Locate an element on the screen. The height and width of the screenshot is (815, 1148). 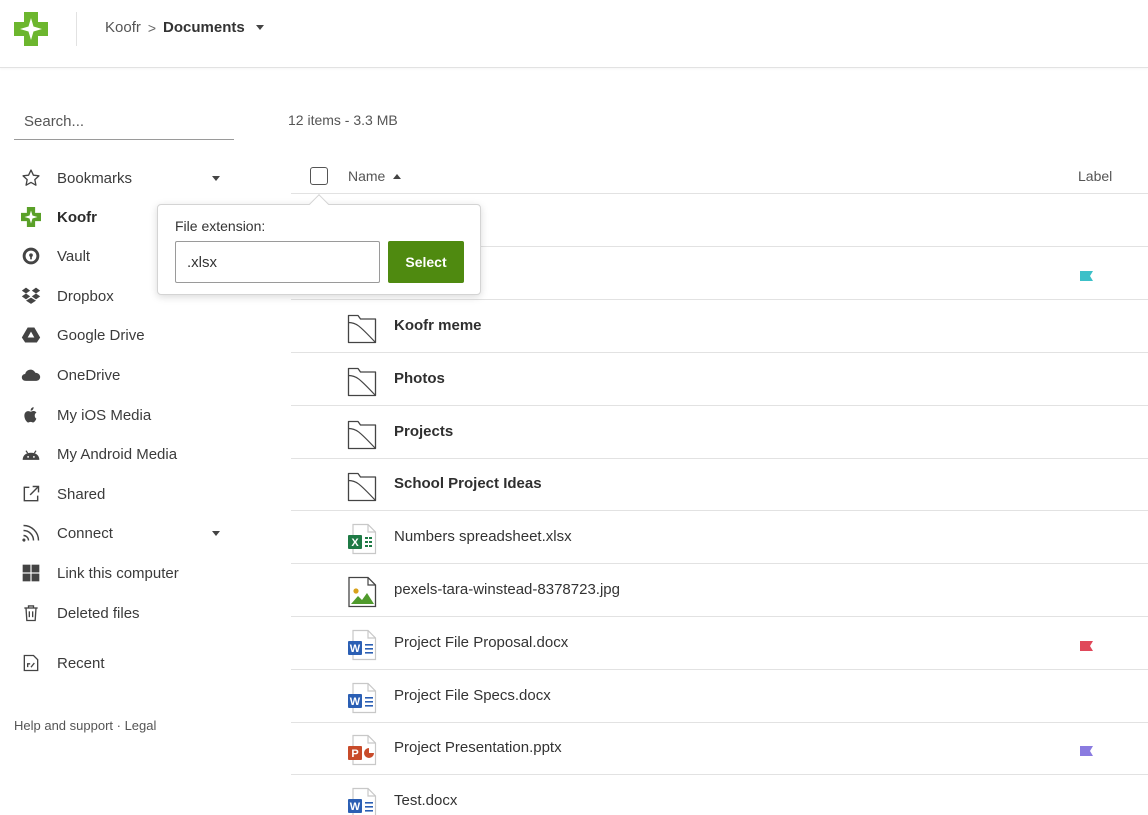
sidebar-item-link-computer: Link this computer is located at coordinates (125, 573).